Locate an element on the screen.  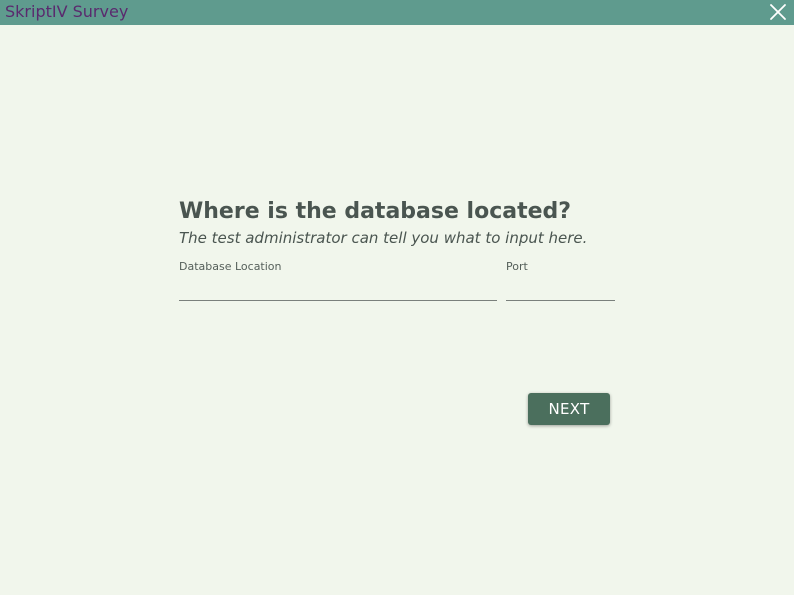
port-label: Port is located at coordinates (517, 266).